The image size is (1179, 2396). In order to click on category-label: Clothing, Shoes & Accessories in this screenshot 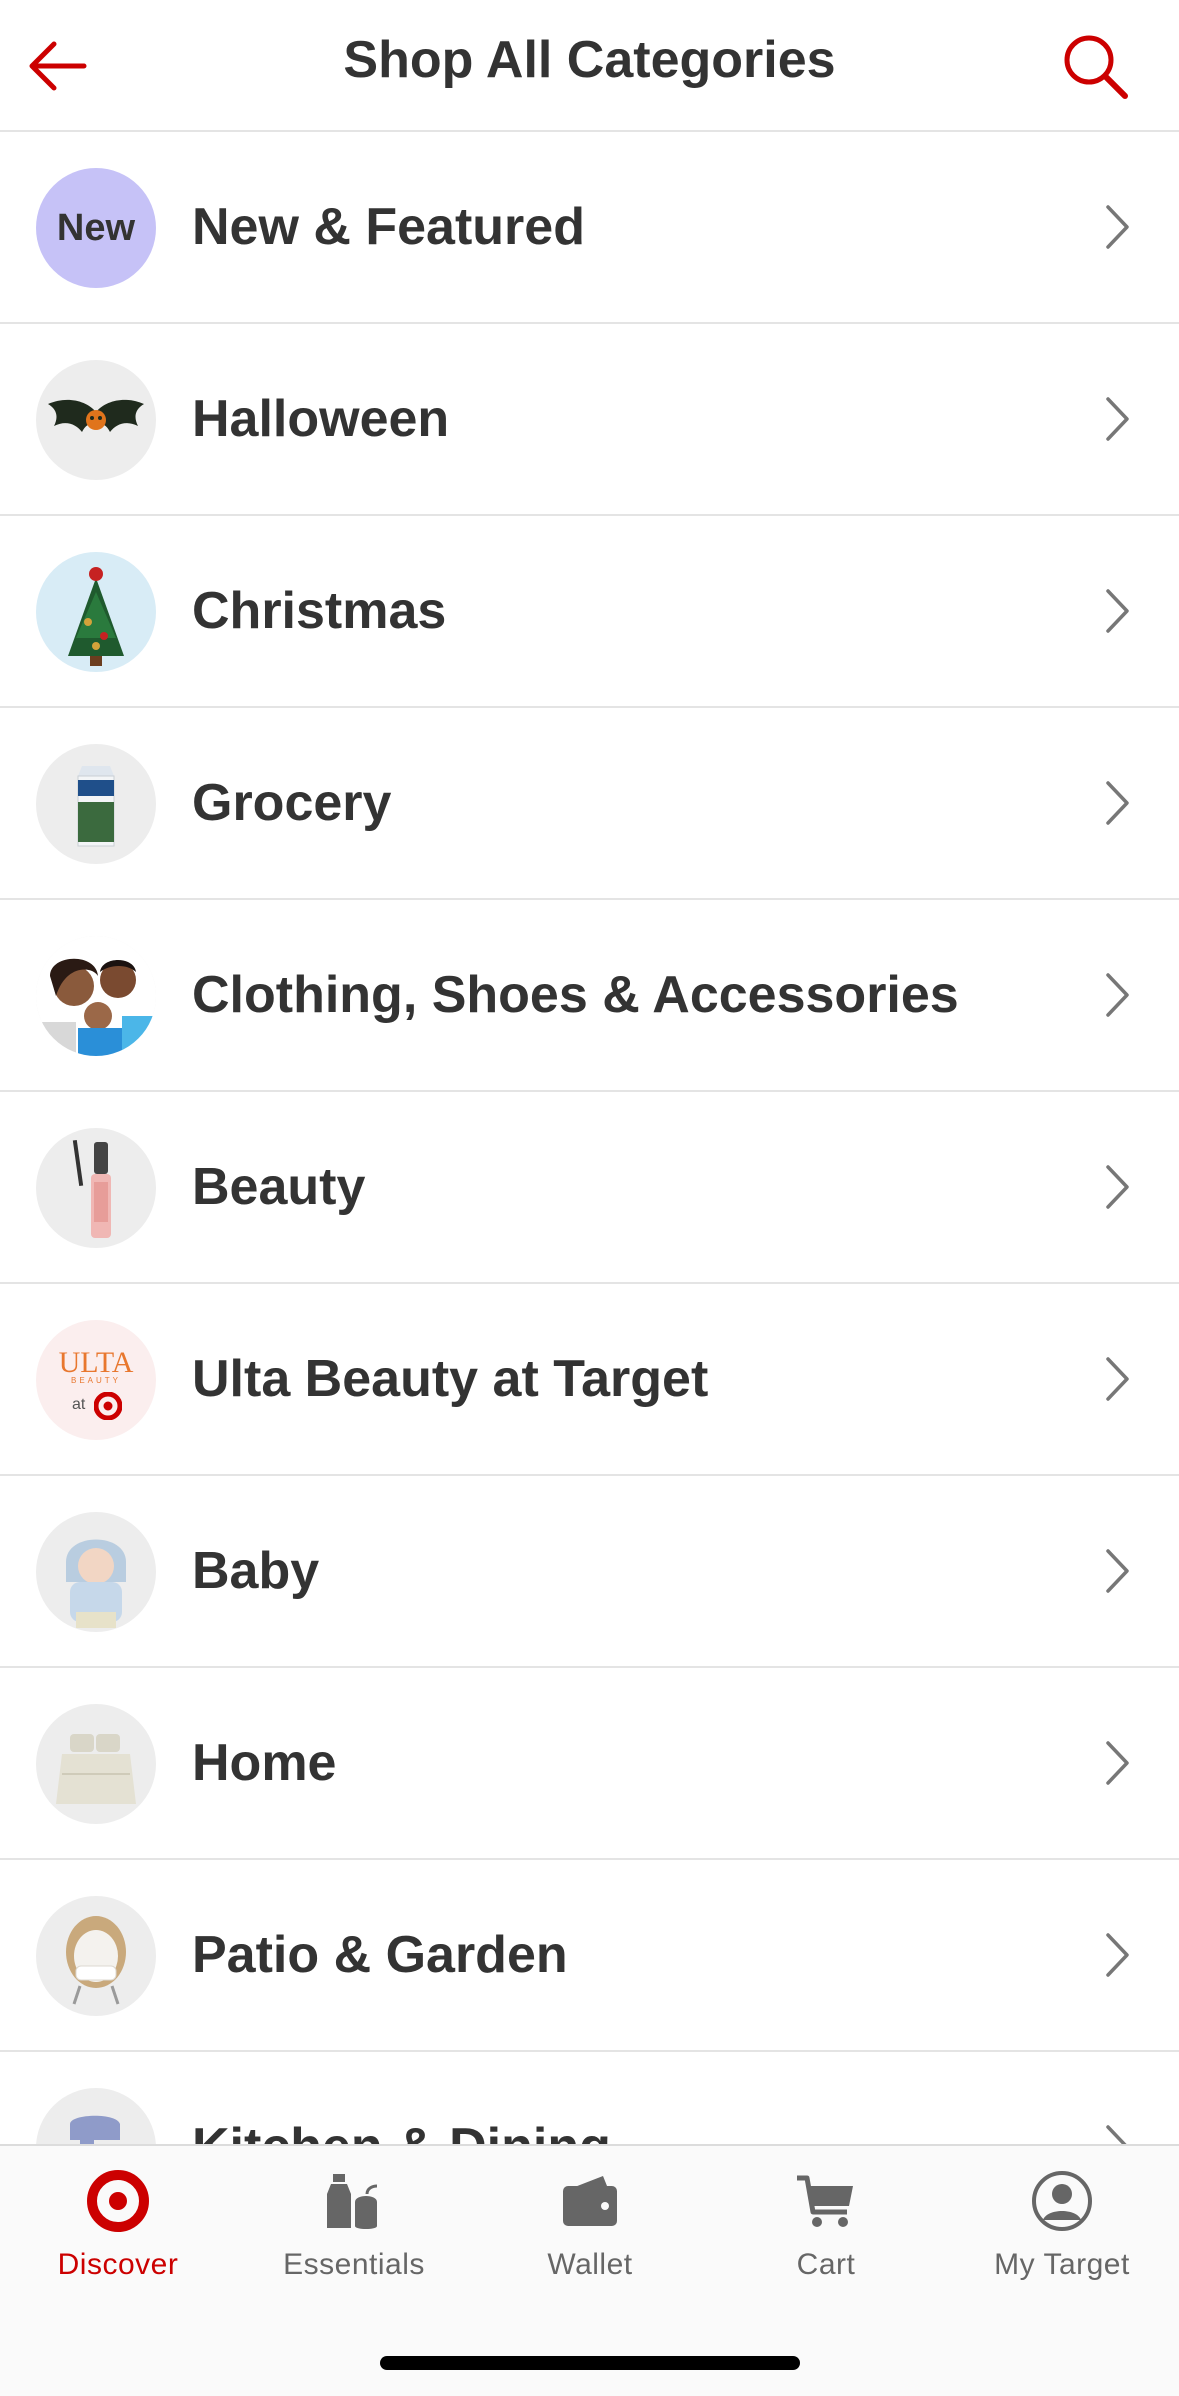, I will do `click(575, 995)`.